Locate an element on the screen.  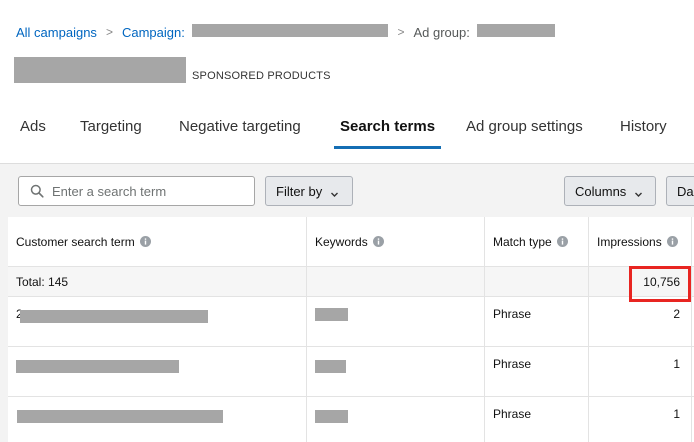
table-total-row: Total: 145 10,756 is located at coordinates (351, 282).